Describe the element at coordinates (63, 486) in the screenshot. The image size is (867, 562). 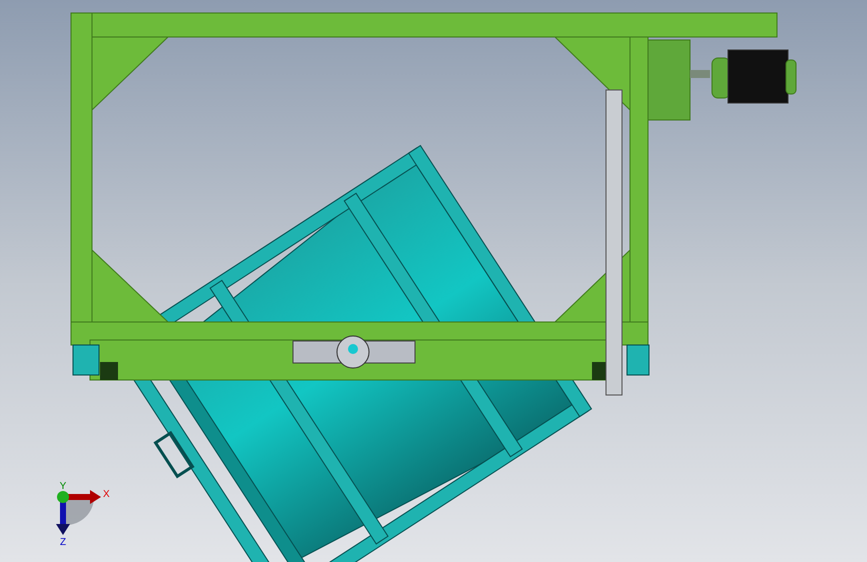
I see `axis-label: Y` at that location.